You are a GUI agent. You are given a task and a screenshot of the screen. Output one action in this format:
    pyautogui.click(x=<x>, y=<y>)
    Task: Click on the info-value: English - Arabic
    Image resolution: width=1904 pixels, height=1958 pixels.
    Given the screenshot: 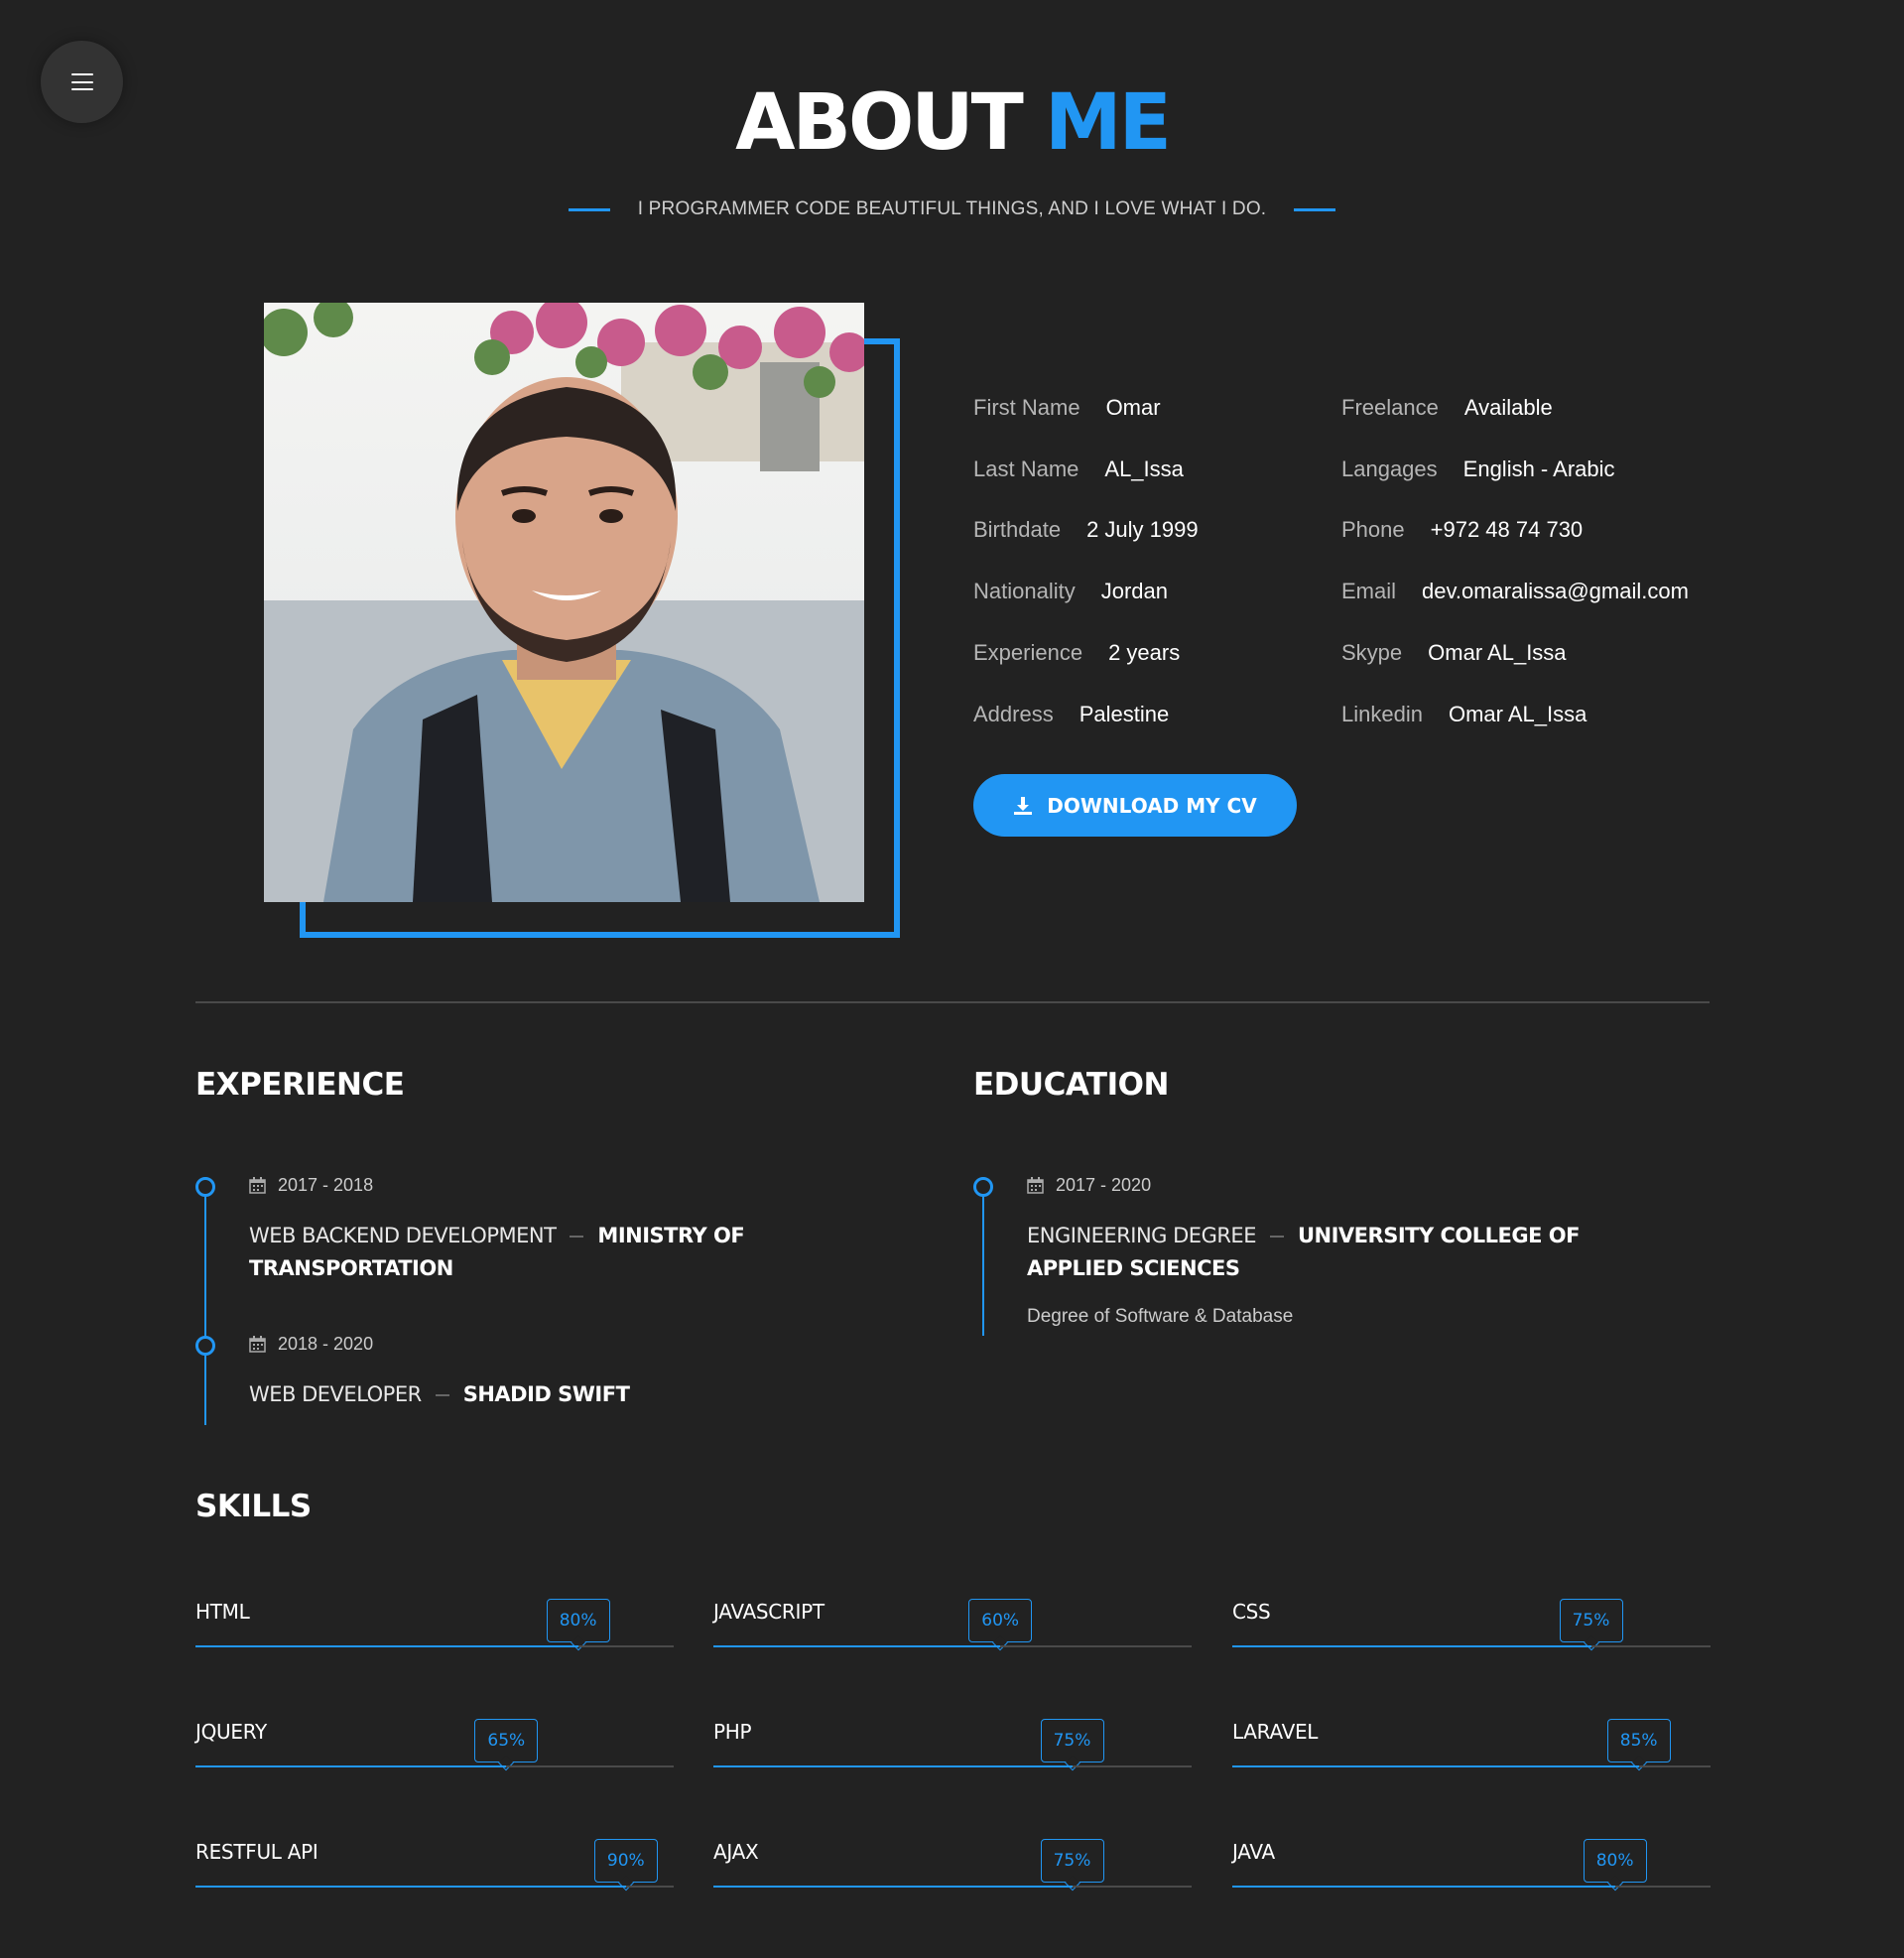 What is the action you would take?
    pyautogui.click(x=1539, y=469)
    